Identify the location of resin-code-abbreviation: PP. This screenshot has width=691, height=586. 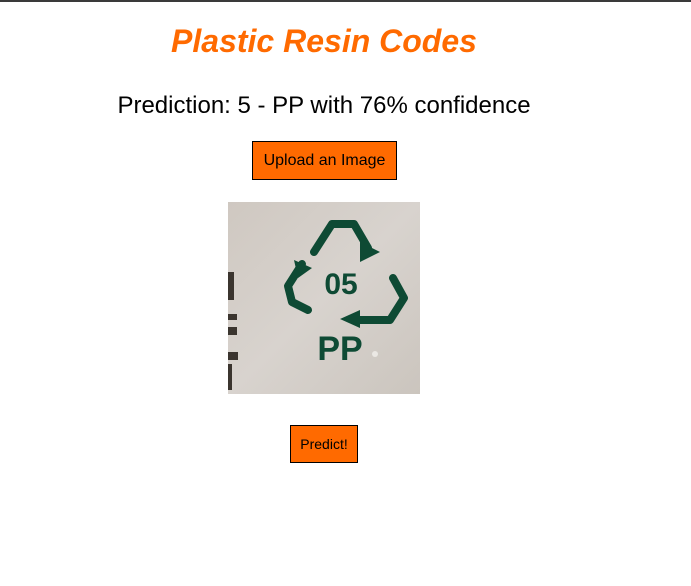
(339, 349).